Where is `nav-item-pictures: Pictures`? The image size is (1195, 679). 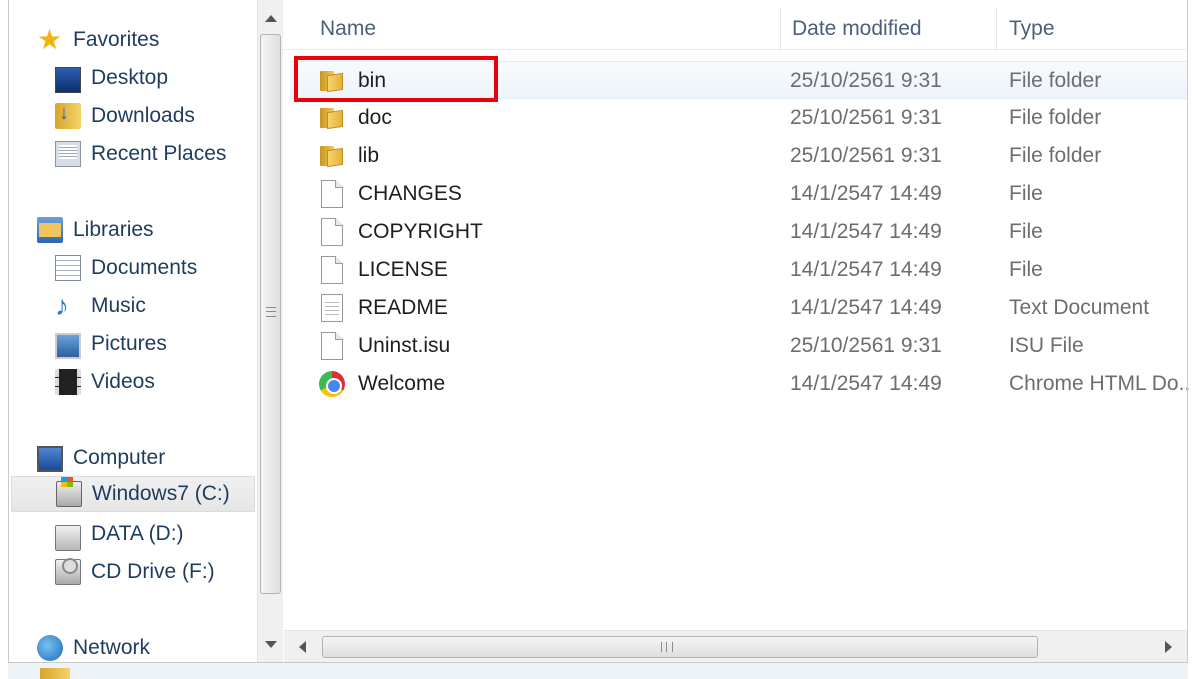 nav-item-pictures: Pictures is located at coordinates (111, 344).